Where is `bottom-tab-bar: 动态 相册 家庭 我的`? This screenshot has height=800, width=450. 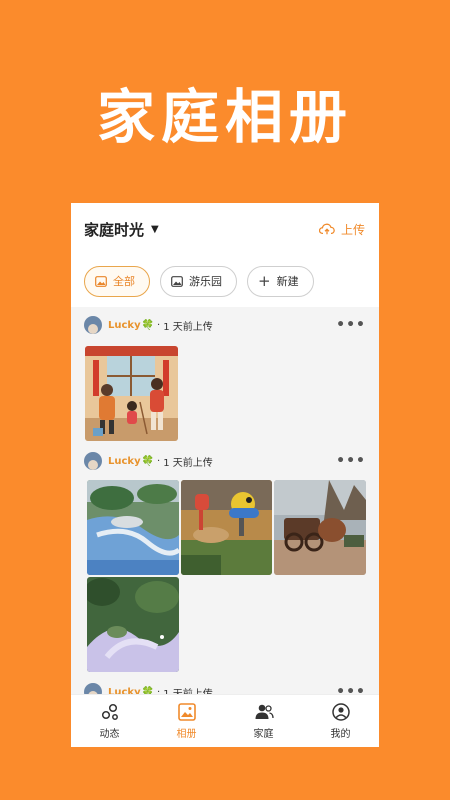
bottom-tab-bar: 动态 相册 家庭 我的 is located at coordinates (225, 720).